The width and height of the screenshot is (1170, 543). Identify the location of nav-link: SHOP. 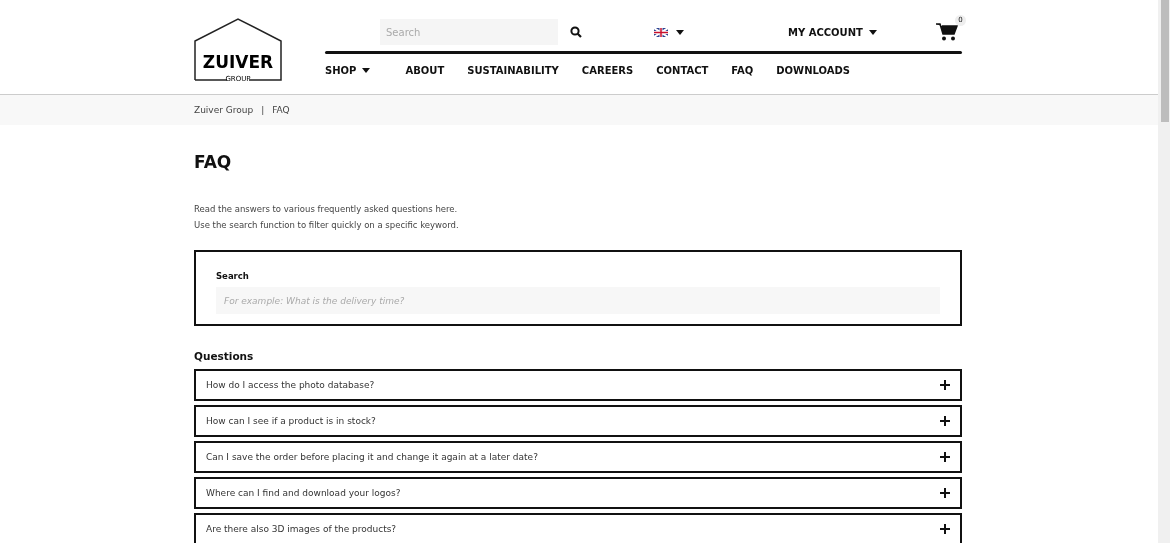
(348, 72).